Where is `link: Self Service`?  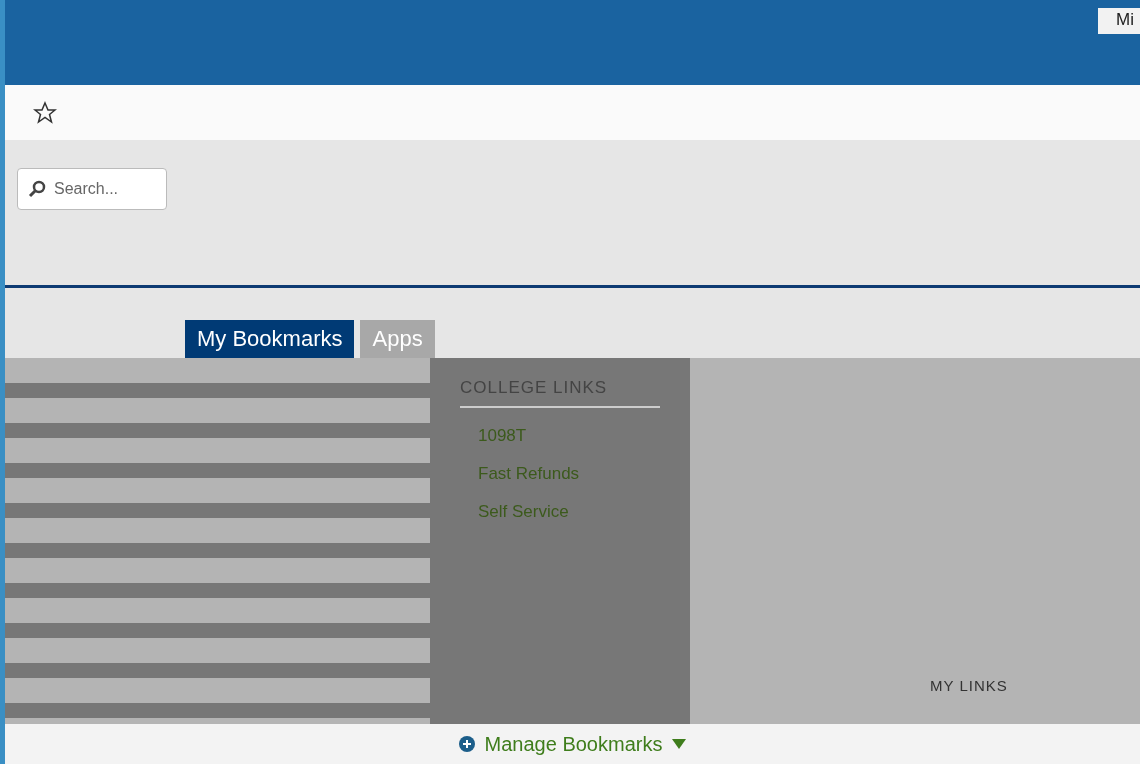
link: Self Service is located at coordinates (560, 512).